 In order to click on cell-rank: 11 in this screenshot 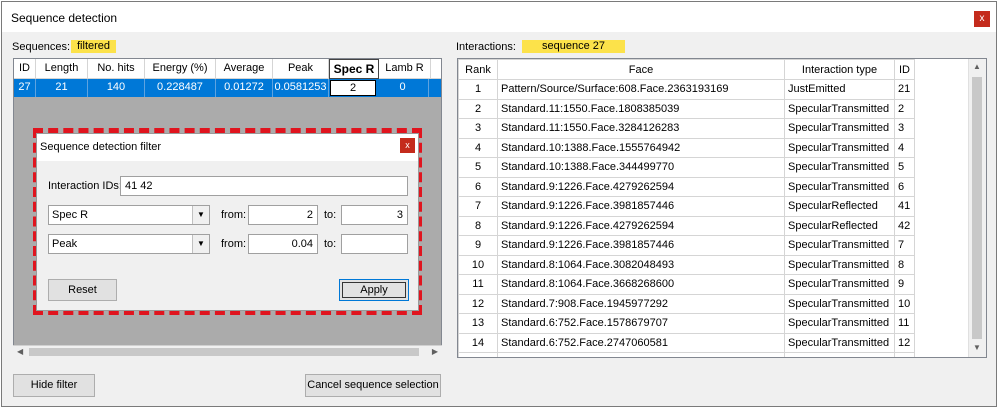, I will do `click(478, 284)`.